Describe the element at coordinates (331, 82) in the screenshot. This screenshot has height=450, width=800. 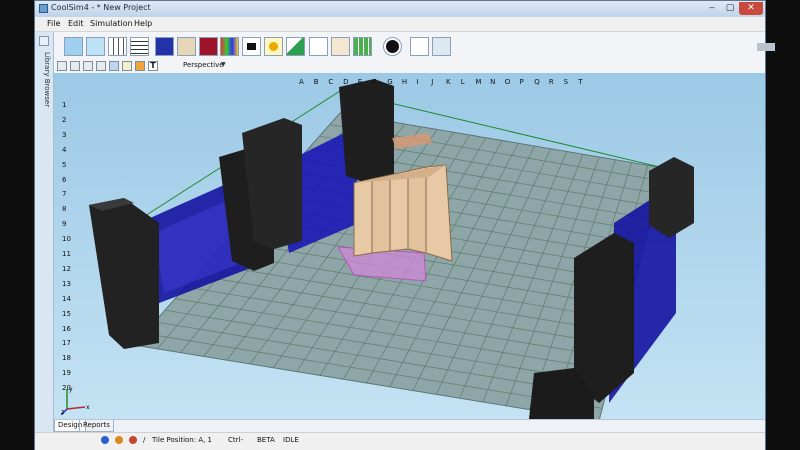
I see `column-label: C` at that location.